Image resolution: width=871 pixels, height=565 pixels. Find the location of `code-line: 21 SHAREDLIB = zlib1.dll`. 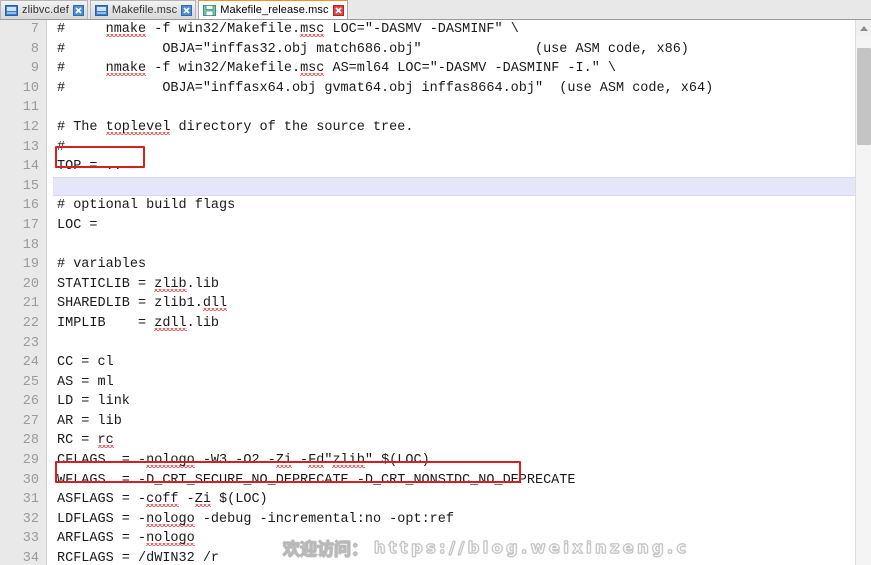

code-line: 21 SHAREDLIB = zlib1.dll is located at coordinates (427, 304).